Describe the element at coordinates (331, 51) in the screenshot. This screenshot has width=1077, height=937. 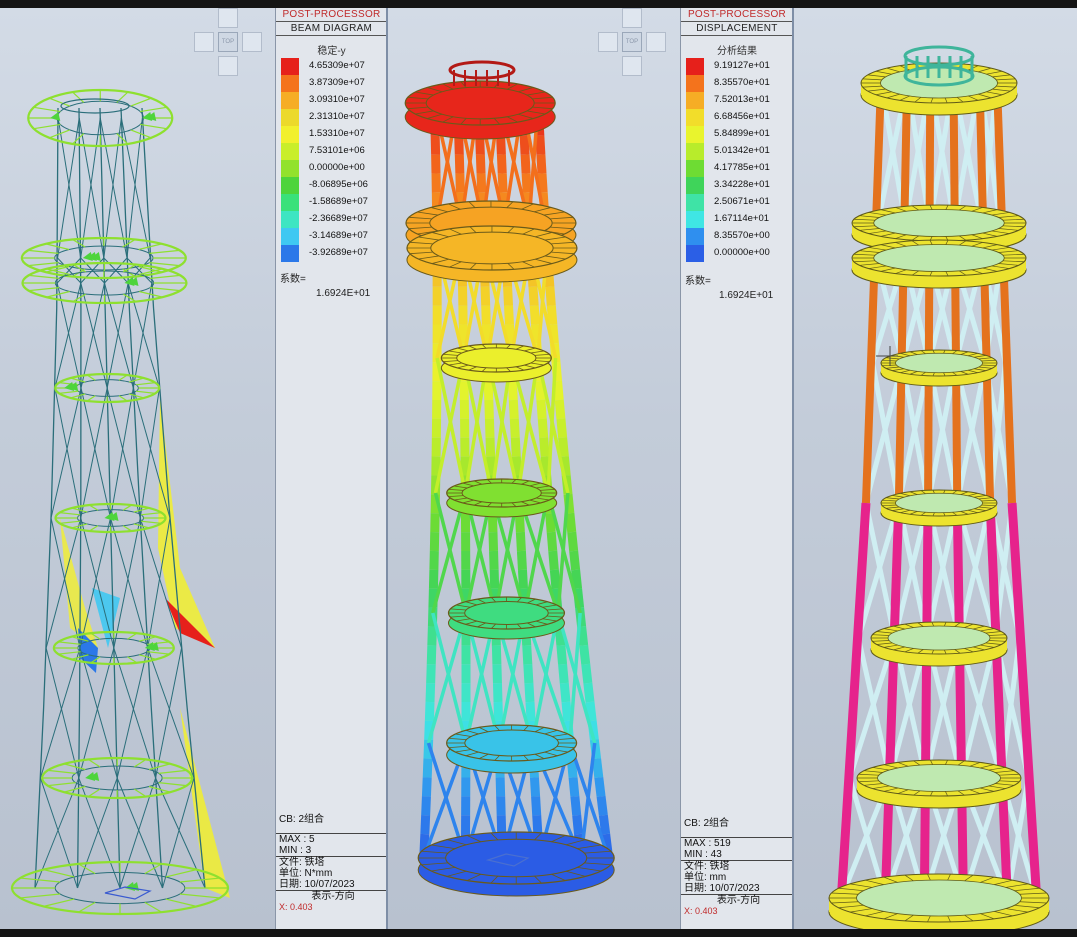
I see `panel-subtitle: 稳定-y` at that location.